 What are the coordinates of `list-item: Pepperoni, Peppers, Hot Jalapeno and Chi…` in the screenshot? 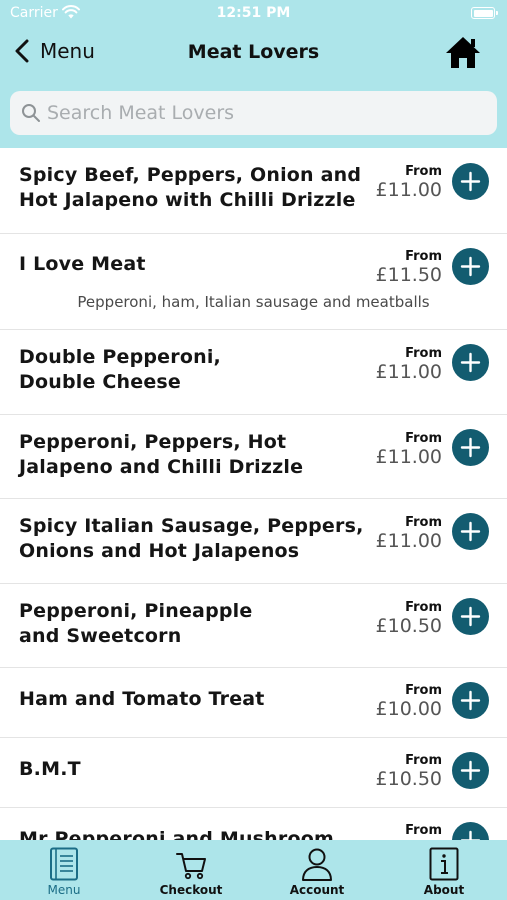 It's located at (253, 457).